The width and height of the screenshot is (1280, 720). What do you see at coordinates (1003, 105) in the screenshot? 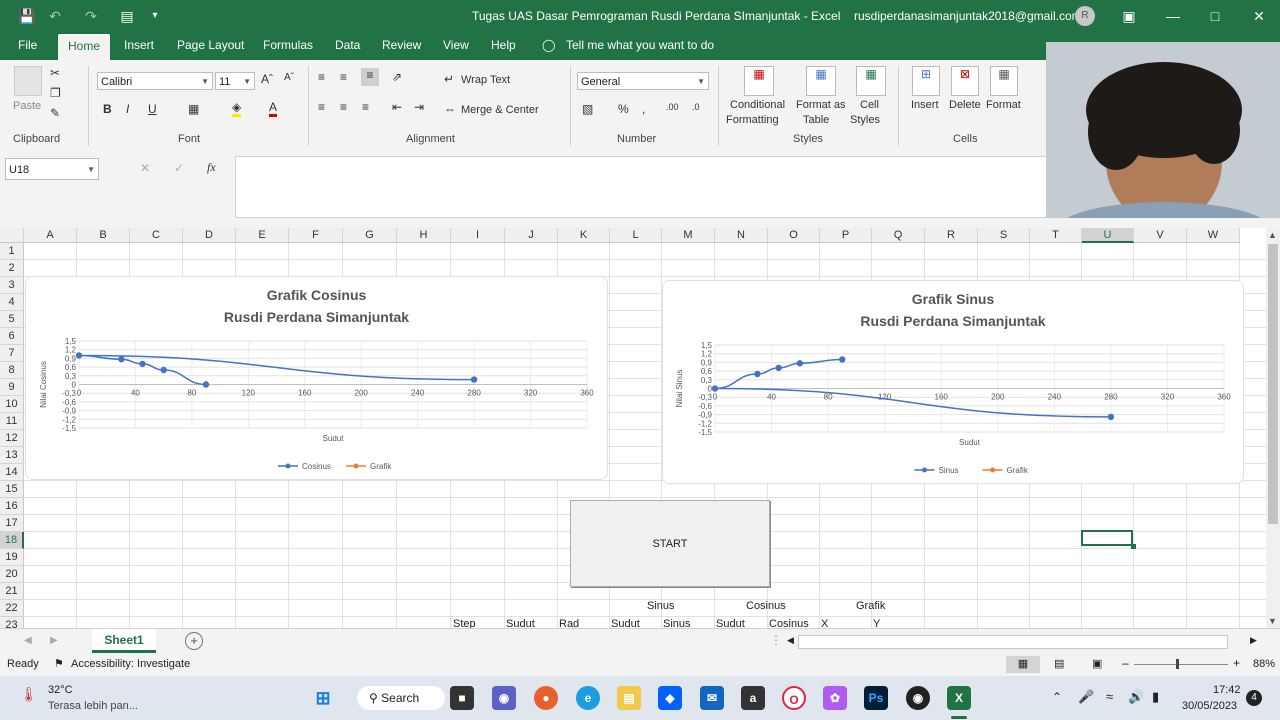
I see `format-cells-button: Format` at bounding box center [1003, 105].